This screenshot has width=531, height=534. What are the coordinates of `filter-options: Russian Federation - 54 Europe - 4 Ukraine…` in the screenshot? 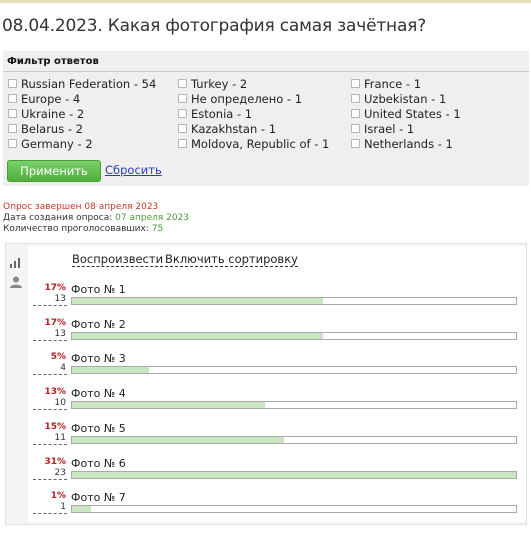 It's located at (268, 116).